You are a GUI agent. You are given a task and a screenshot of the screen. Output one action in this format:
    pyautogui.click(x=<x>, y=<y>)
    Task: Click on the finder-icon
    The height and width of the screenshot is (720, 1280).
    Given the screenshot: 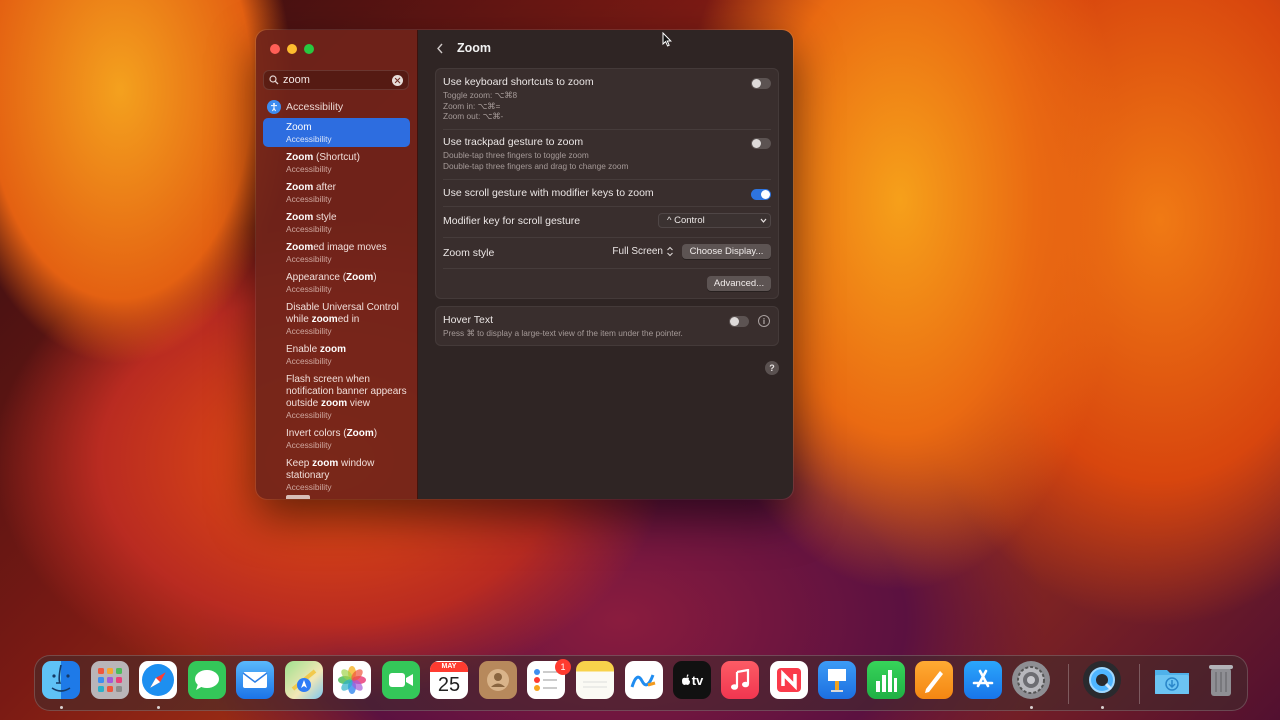 What is the action you would take?
    pyautogui.click(x=61, y=680)
    